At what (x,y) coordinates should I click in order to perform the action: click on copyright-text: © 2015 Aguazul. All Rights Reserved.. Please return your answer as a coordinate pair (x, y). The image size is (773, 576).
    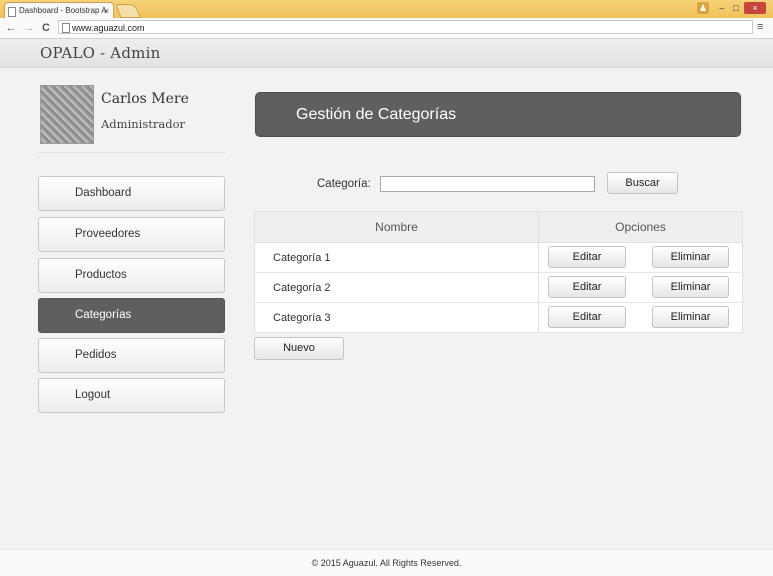
    Looking at the image, I should click on (386, 563).